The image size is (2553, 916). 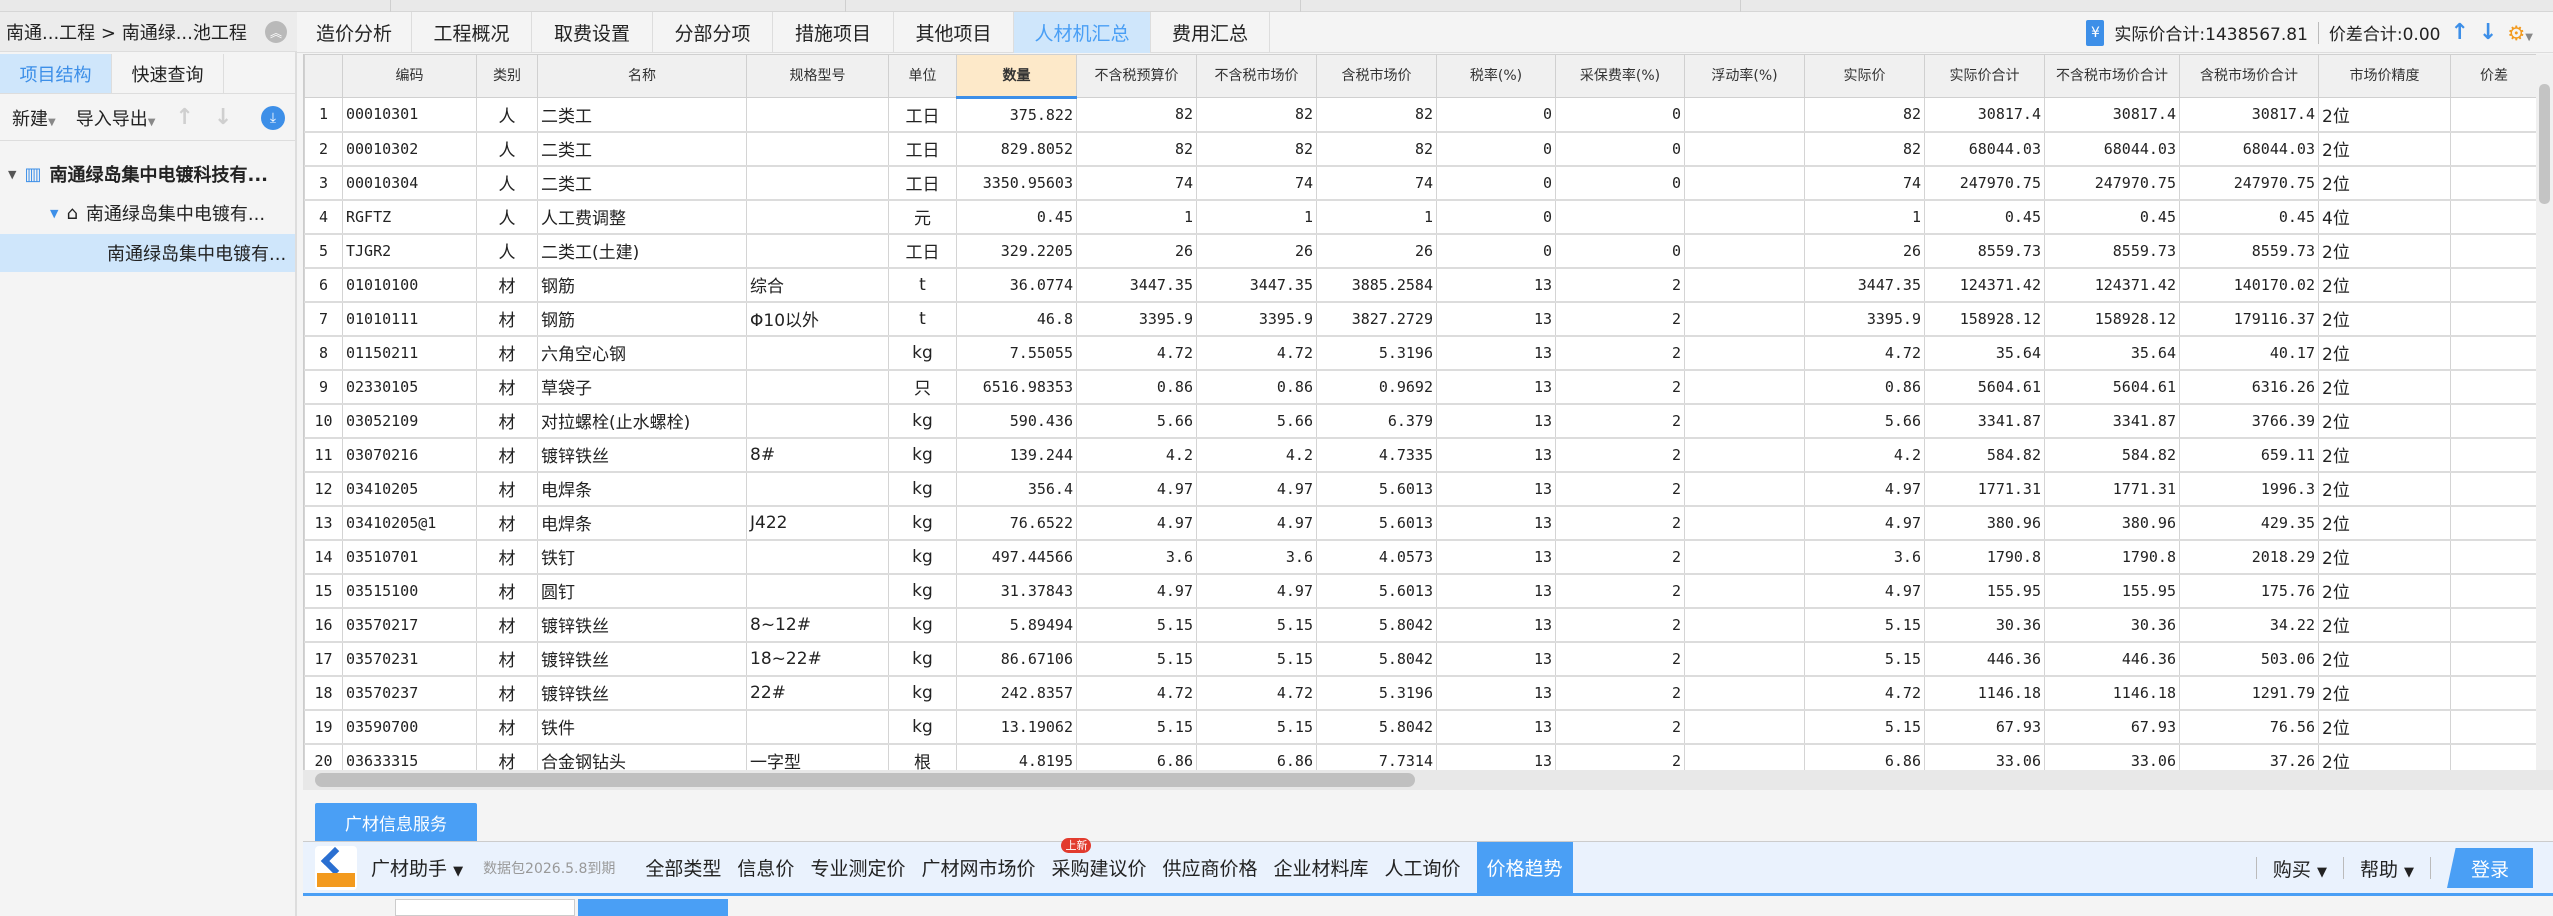 What do you see at coordinates (1016, 285) in the screenshot?
I see `cell: 36.0774` at bounding box center [1016, 285].